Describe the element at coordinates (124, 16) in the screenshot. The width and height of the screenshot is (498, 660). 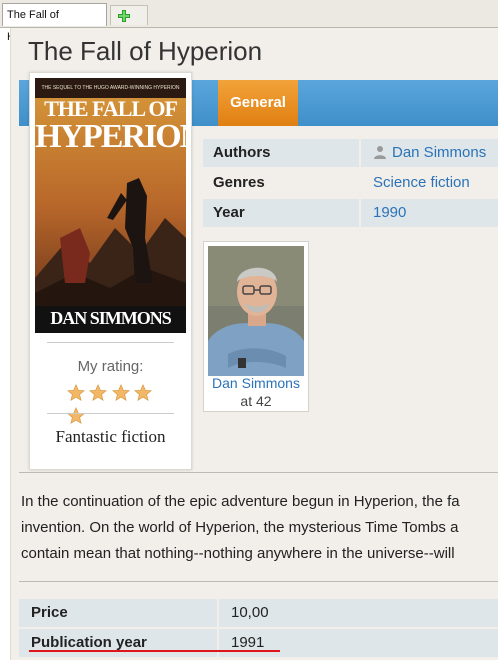
I see `plus-icon` at that location.